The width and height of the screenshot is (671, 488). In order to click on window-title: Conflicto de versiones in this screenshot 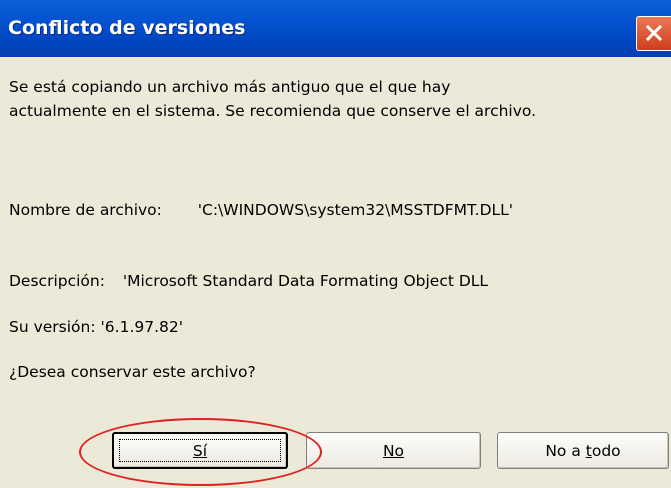, I will do `click(127, 28)`.